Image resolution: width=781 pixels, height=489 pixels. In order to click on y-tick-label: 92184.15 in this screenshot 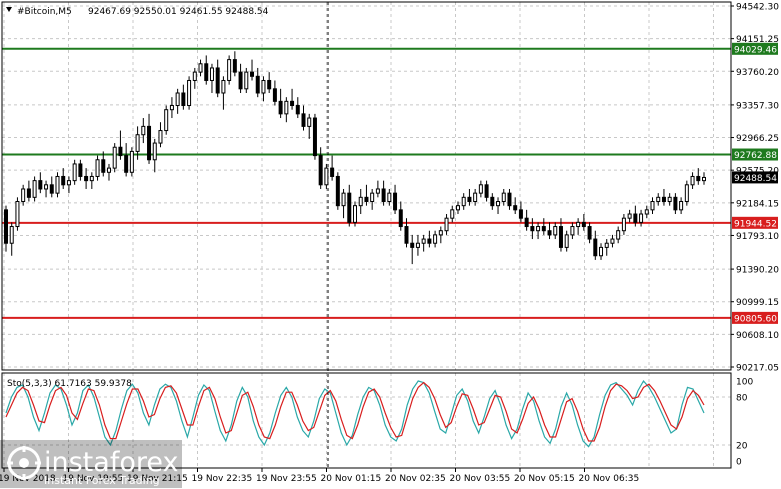, I will do `click(757, 204)`.